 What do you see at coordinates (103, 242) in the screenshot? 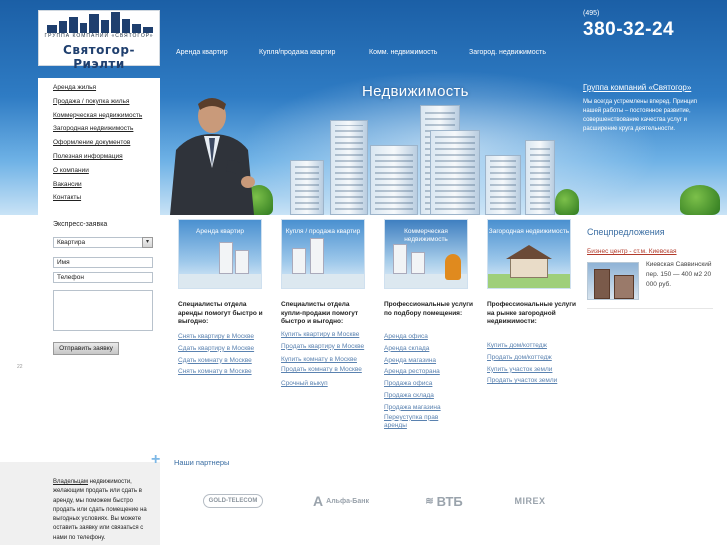
I see `property-type-select: Квартира` at bounding box center [103, 242].